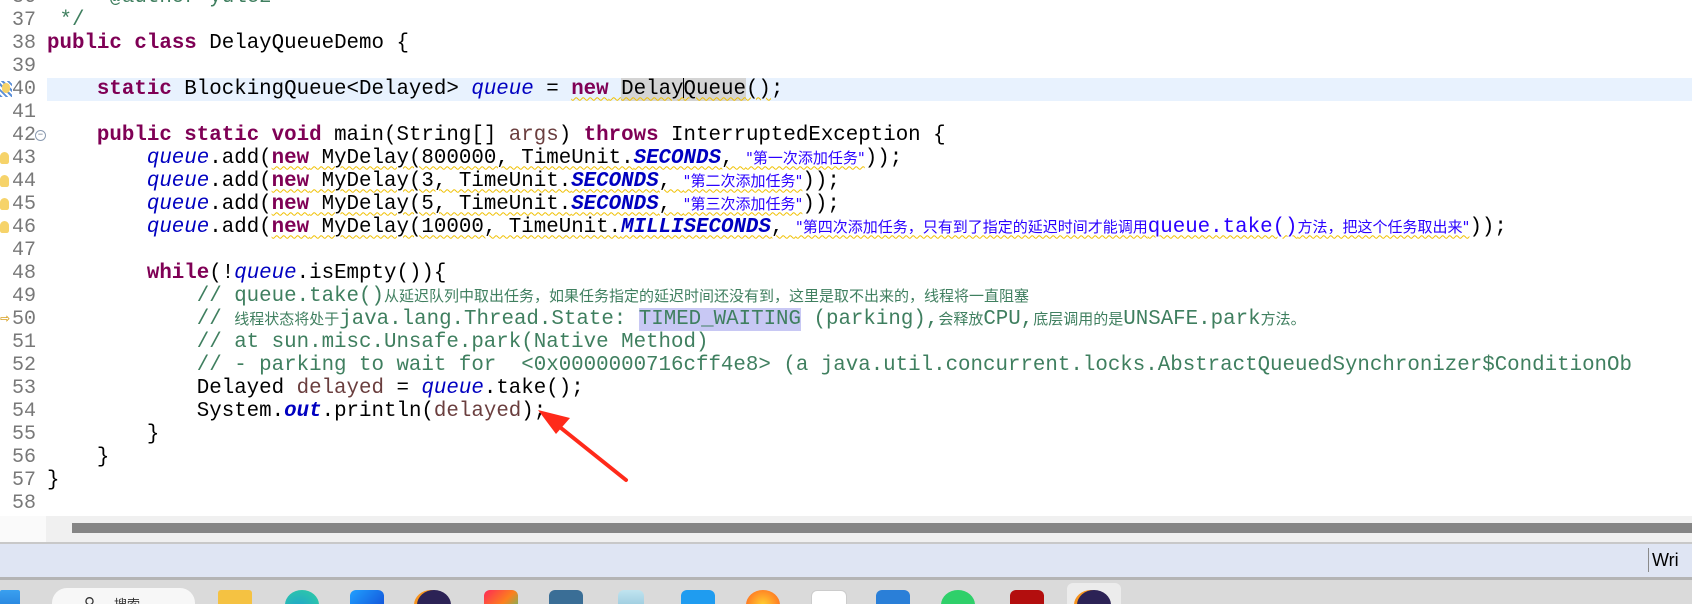  I want to click on windows-start-icon, so click(10, 597).